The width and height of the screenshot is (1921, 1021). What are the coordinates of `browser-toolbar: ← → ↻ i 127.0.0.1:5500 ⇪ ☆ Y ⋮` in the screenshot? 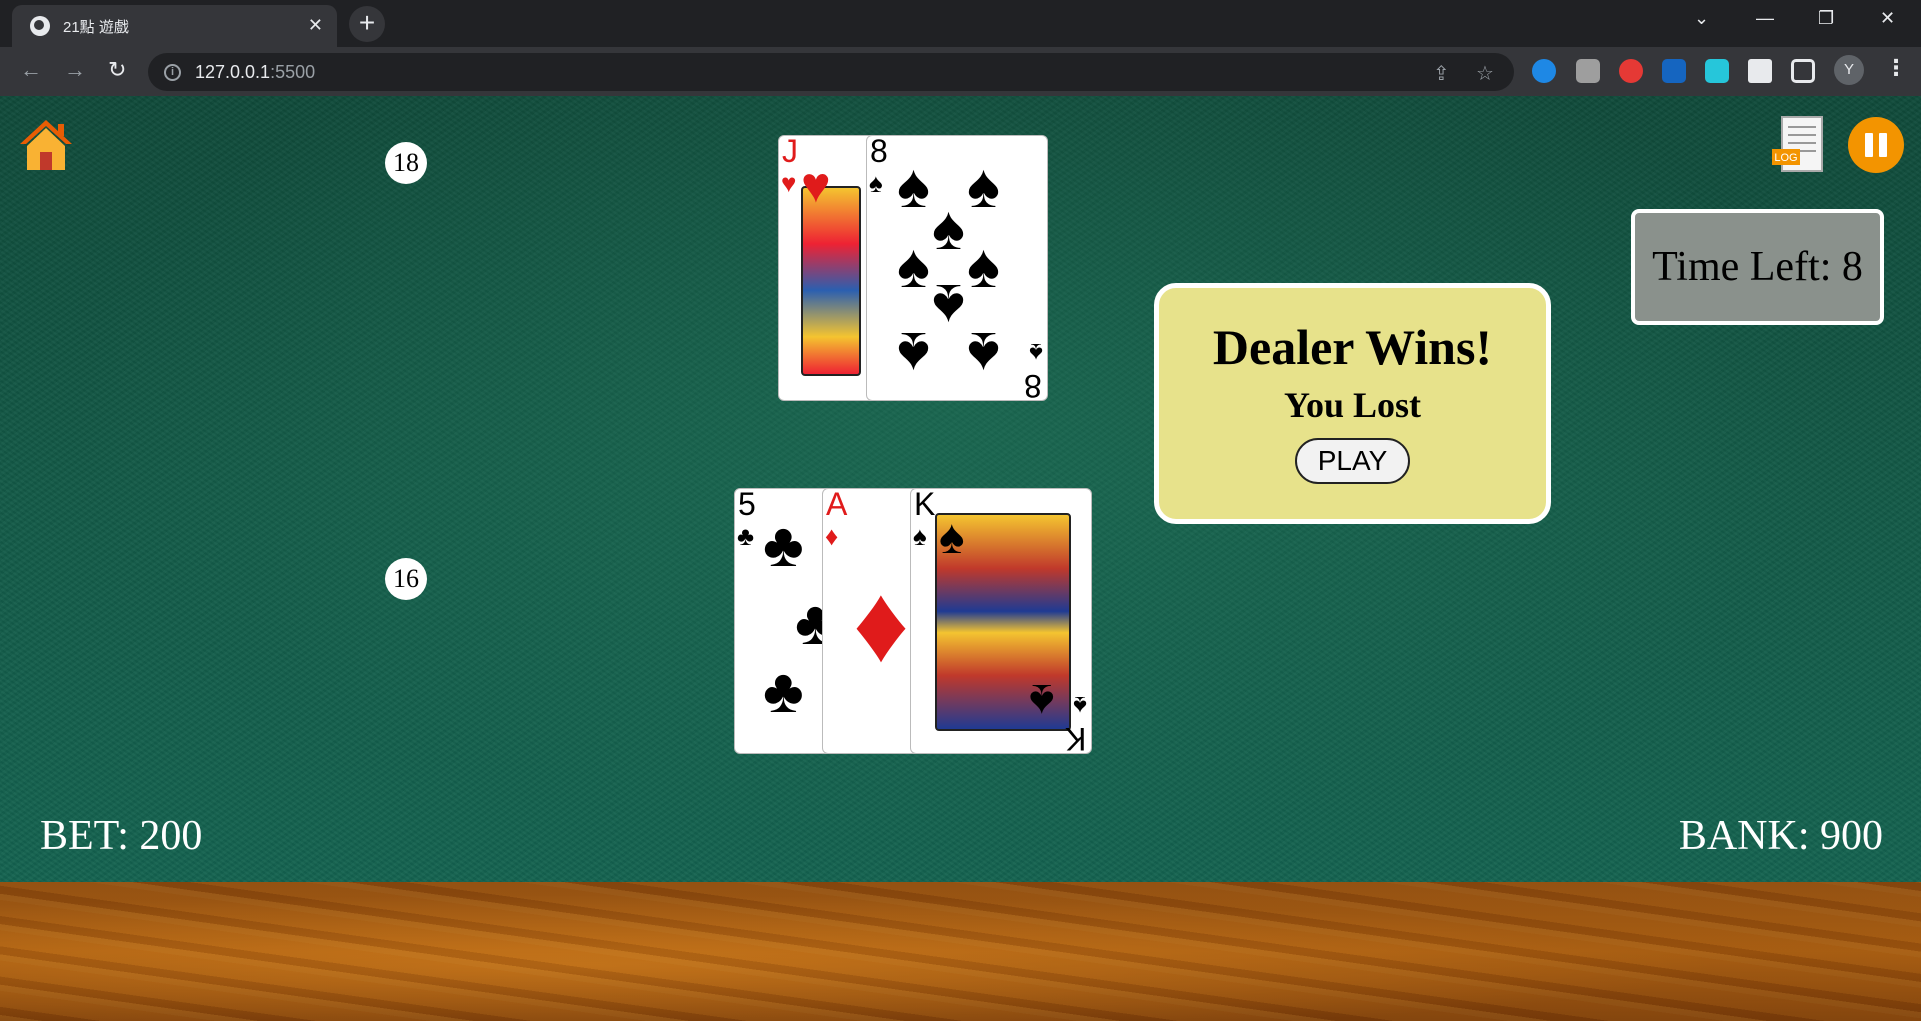 It's located at (960, 71).